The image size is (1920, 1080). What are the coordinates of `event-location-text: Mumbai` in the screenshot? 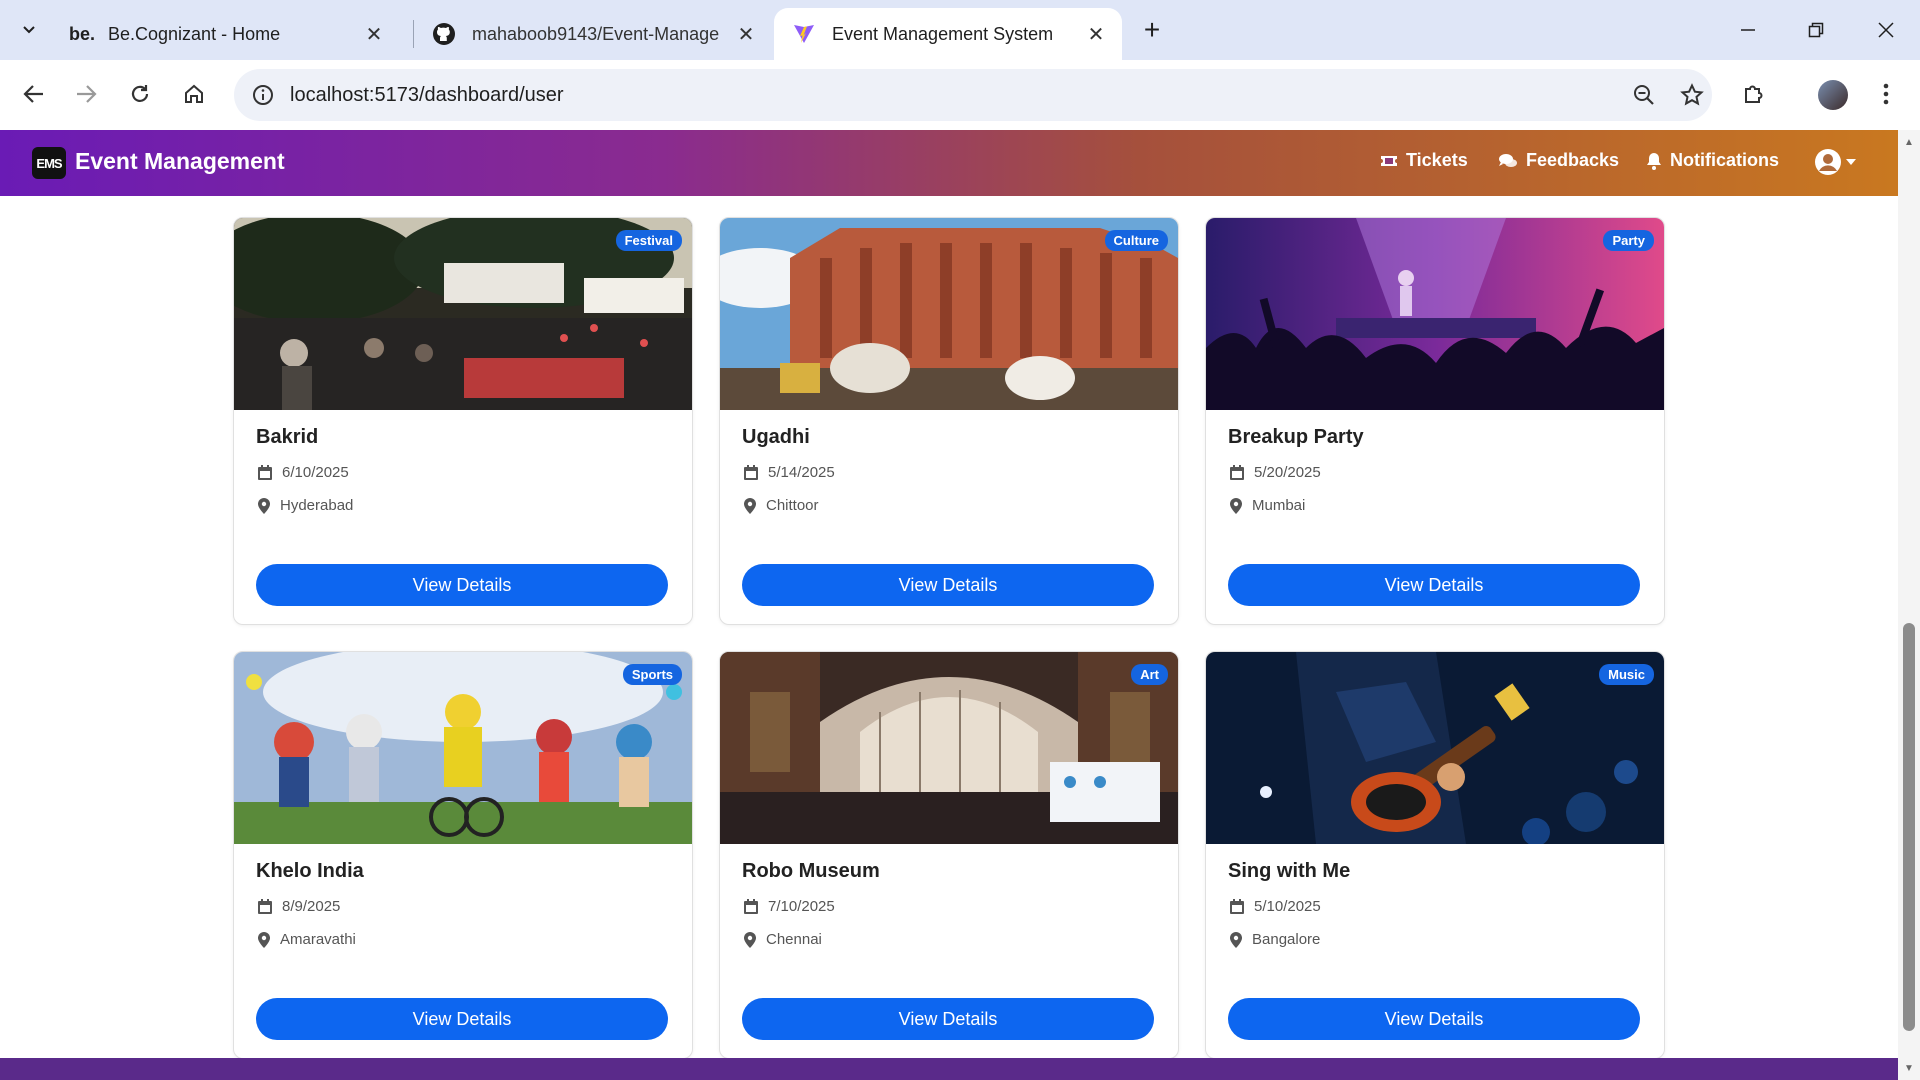 It's located at (1279, 505).